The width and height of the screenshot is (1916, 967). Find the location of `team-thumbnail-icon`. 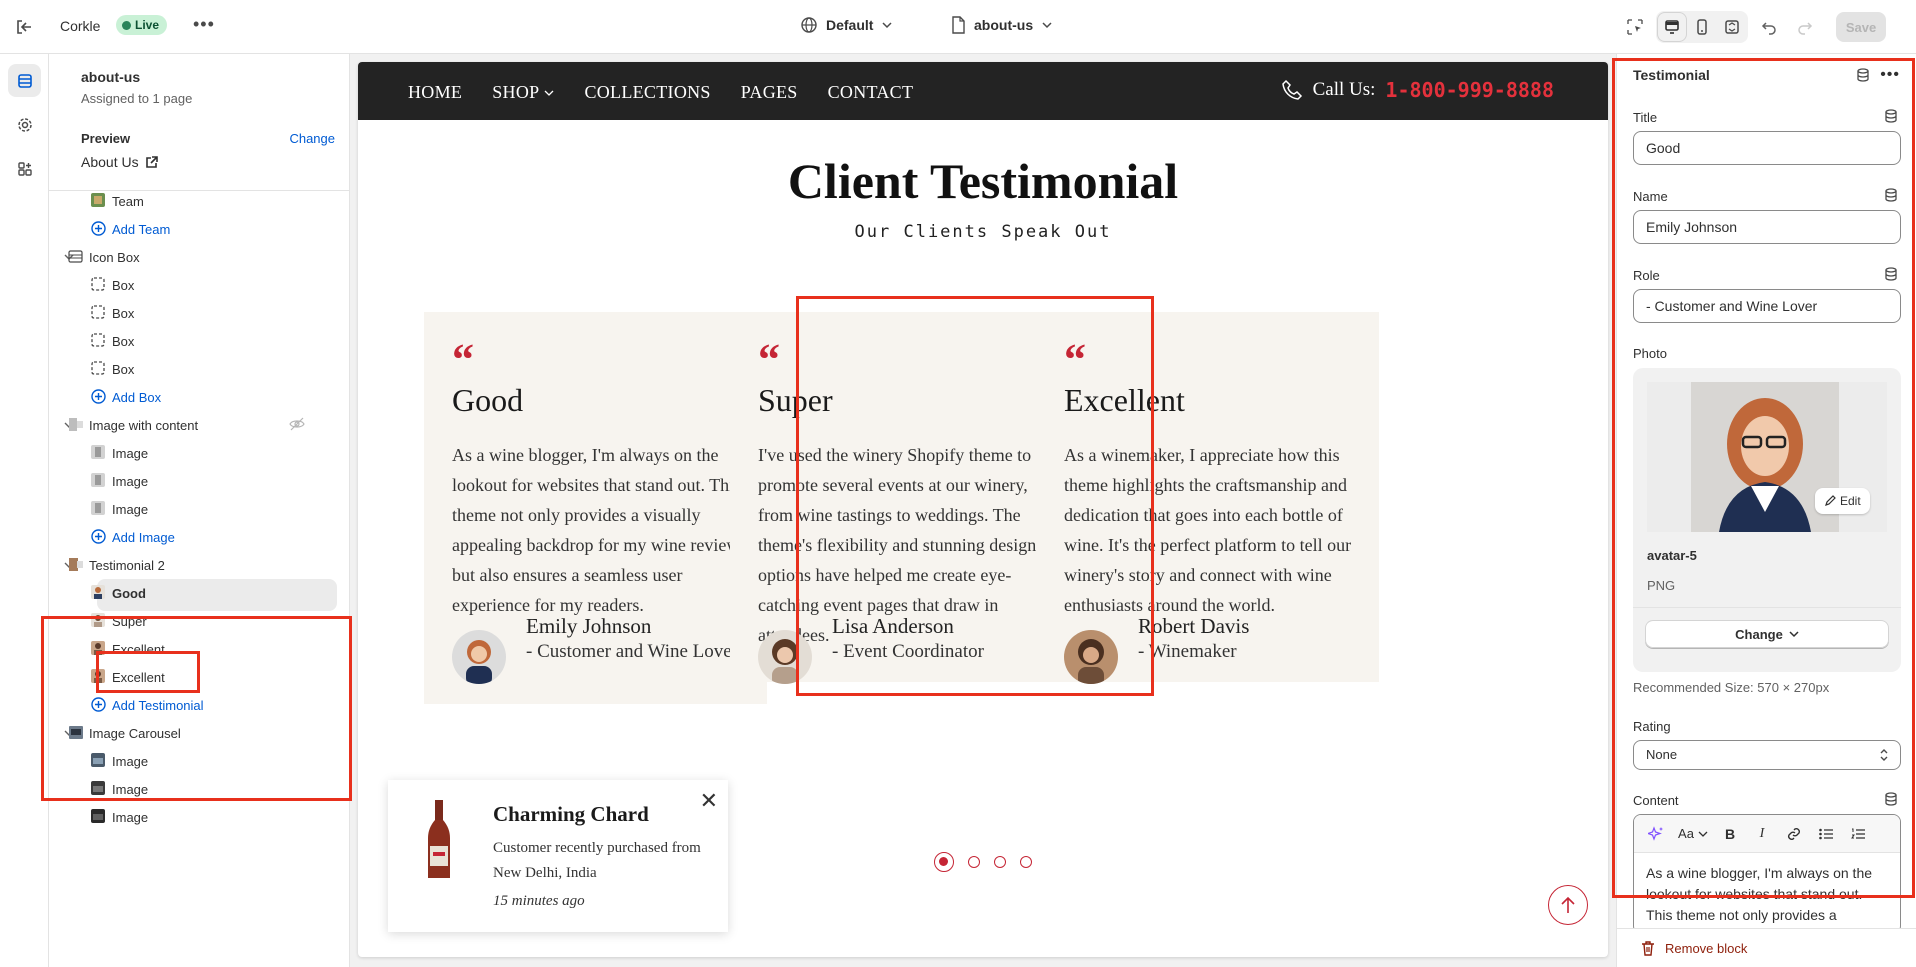

team-thumbnail-icon is located at coordinates (99, 201).